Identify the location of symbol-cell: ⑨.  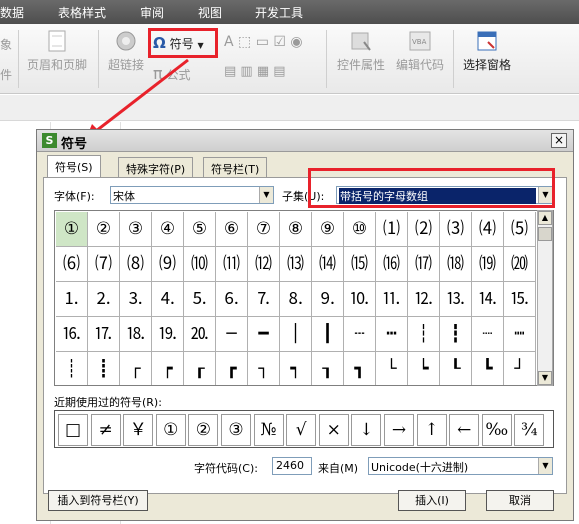
(328, 229).